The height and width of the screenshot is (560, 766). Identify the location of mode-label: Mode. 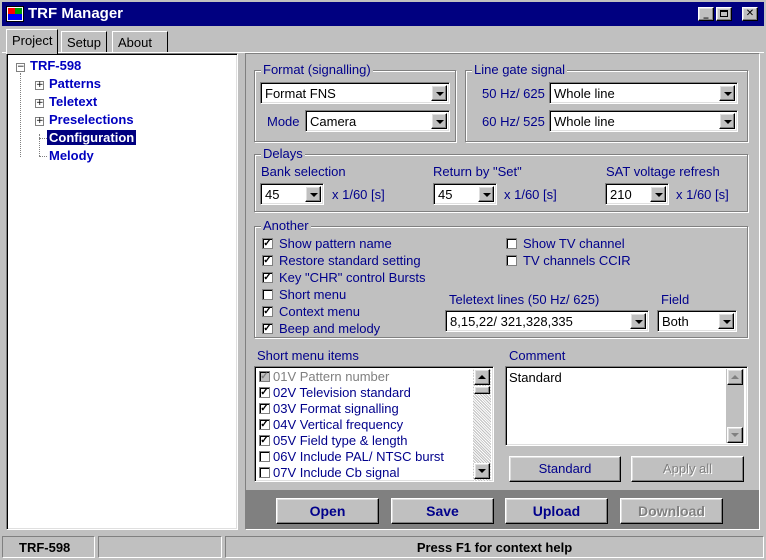
(283, 121).